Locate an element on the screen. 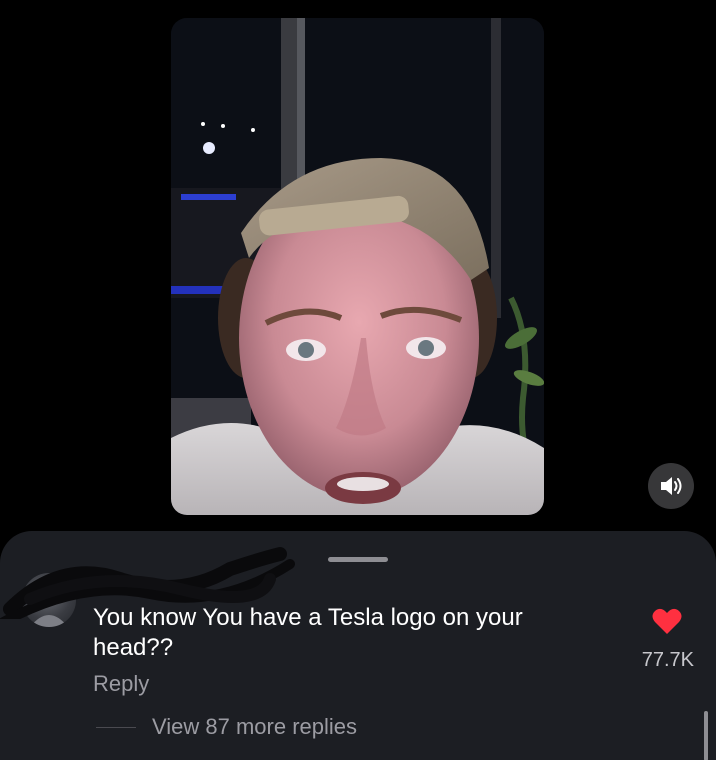  reply-button: Reply is located at coordinates (121, 684).